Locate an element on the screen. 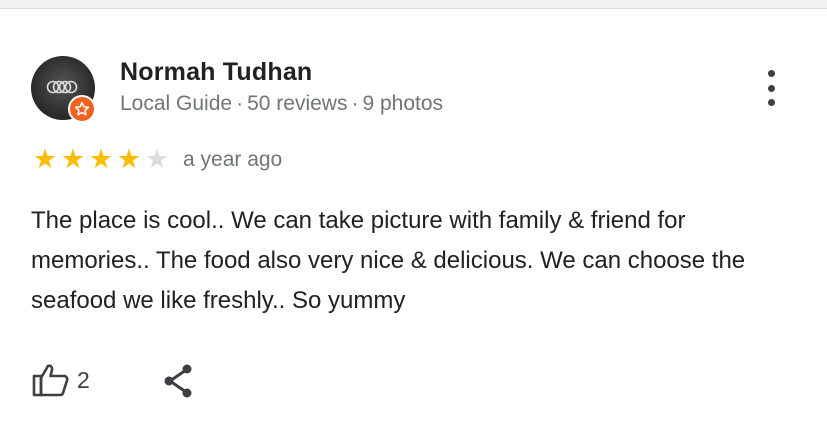 The height and width of the screenshot is (440, 827). reviewer-meta: Local Guide · 50 reviews · 9 photos is located at coordinates (281, 104).